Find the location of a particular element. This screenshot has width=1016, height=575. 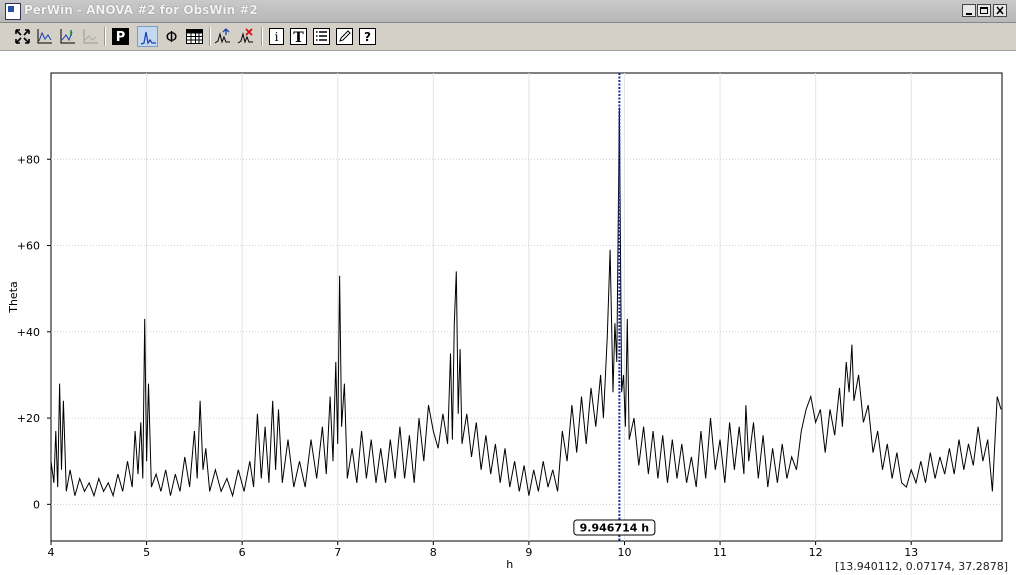

table-button is located at coordinates (194, 36).